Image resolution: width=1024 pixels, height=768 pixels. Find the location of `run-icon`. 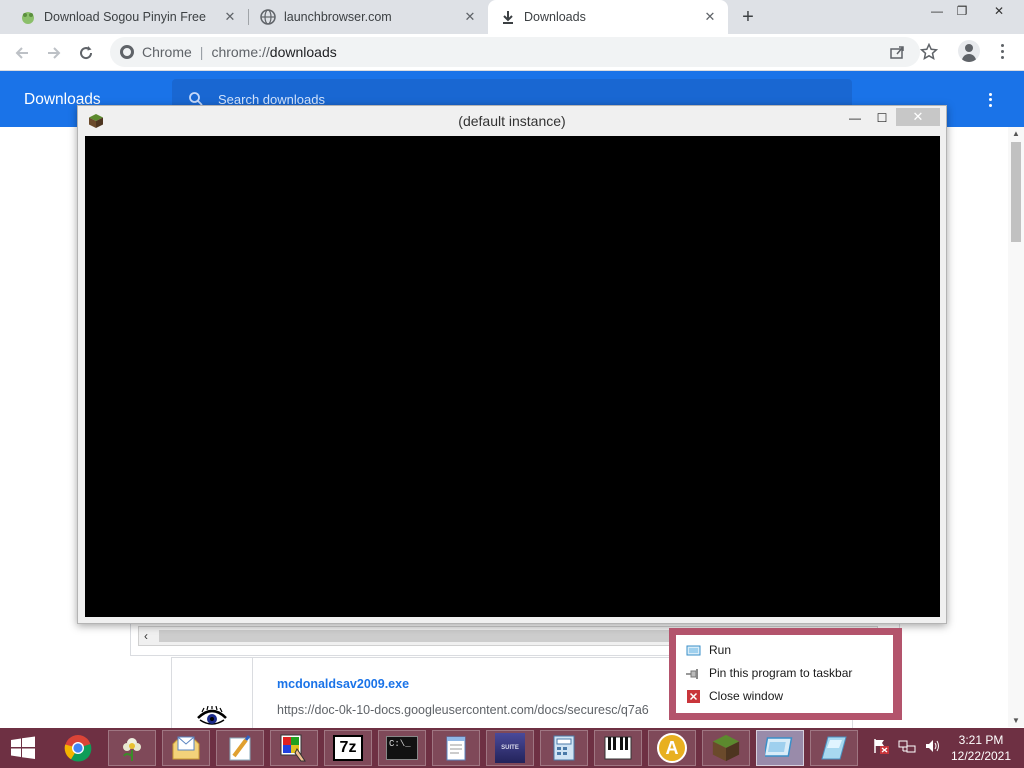

run-icon is located at coordinates (693, 650).